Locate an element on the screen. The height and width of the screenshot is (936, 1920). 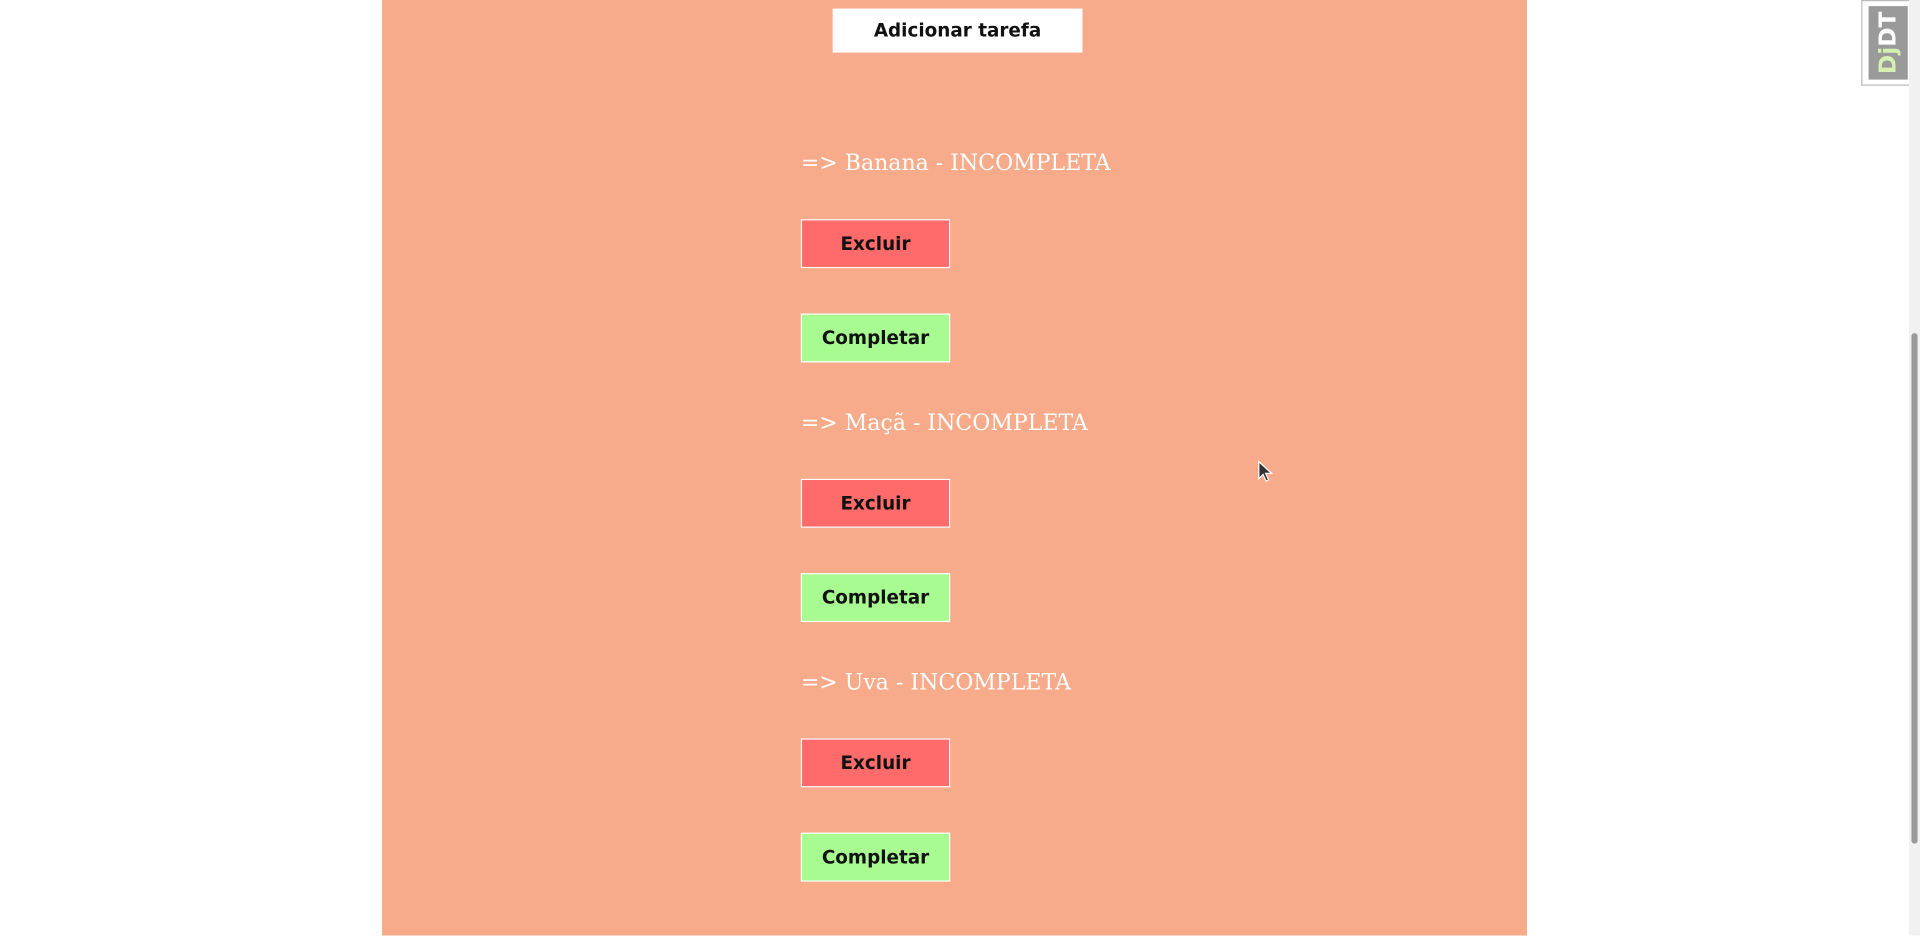
vertical-scrollbar is located at coordinates (1914, 468).